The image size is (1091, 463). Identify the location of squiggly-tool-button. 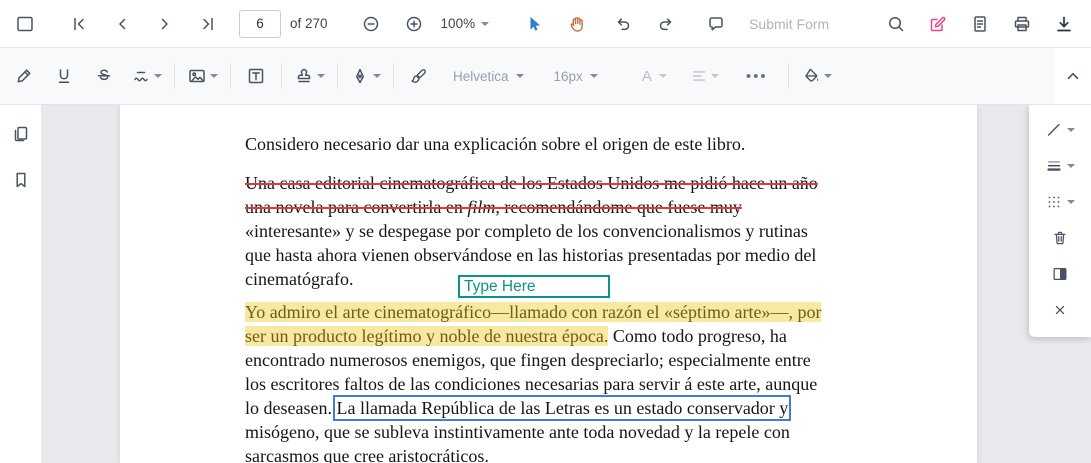
(146, 76).